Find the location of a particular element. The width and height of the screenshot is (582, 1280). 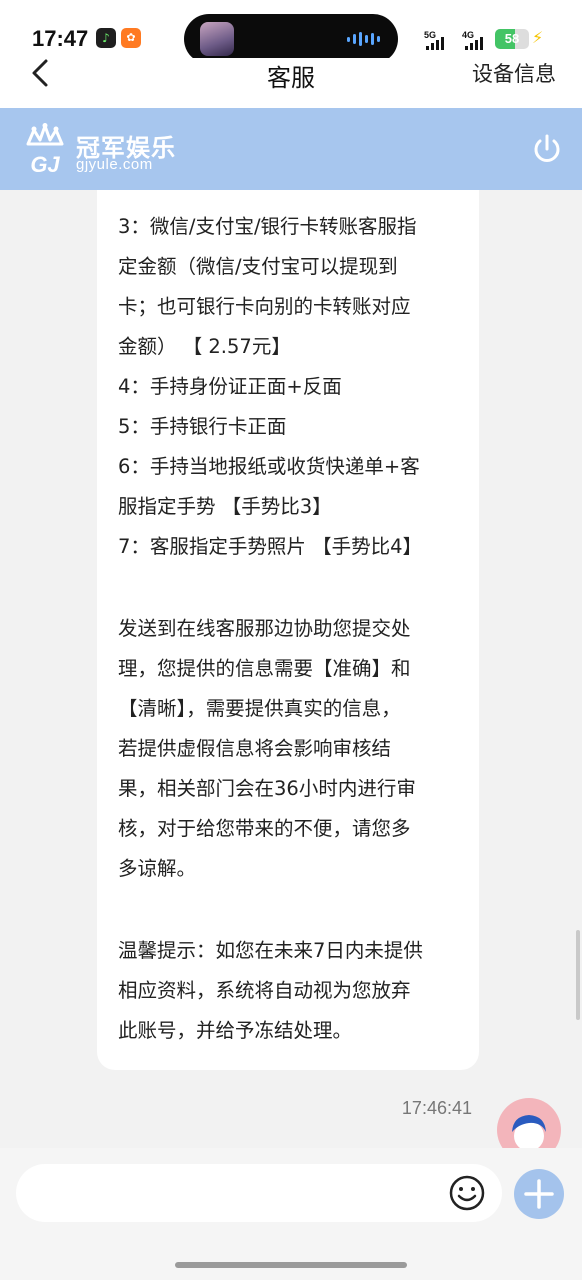

message-line: 相应资料，系统将自动视为您放弃 is located at coordinates (264, 990).